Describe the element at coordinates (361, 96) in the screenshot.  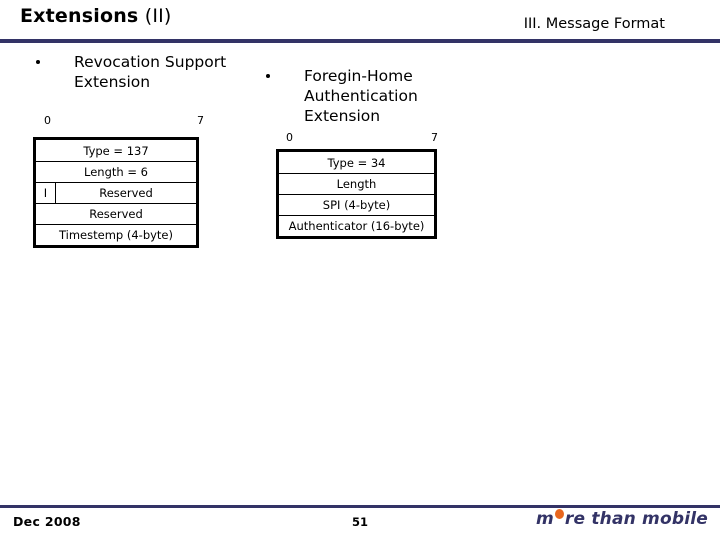
I see `right-bullet-label: Foregin-Home Authentication Extension` at that location.